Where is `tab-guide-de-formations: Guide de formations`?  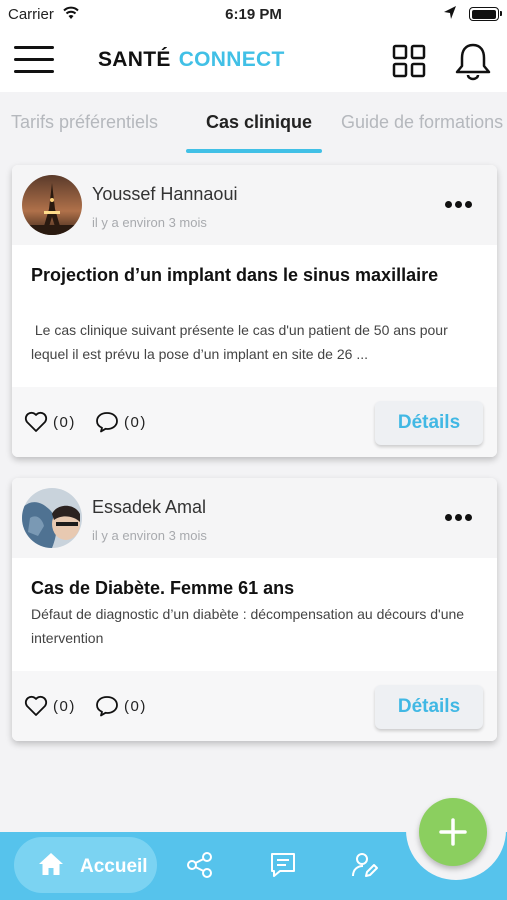 tab-guide-de-formations: Guide de formations is located at coordinates (422, 122).